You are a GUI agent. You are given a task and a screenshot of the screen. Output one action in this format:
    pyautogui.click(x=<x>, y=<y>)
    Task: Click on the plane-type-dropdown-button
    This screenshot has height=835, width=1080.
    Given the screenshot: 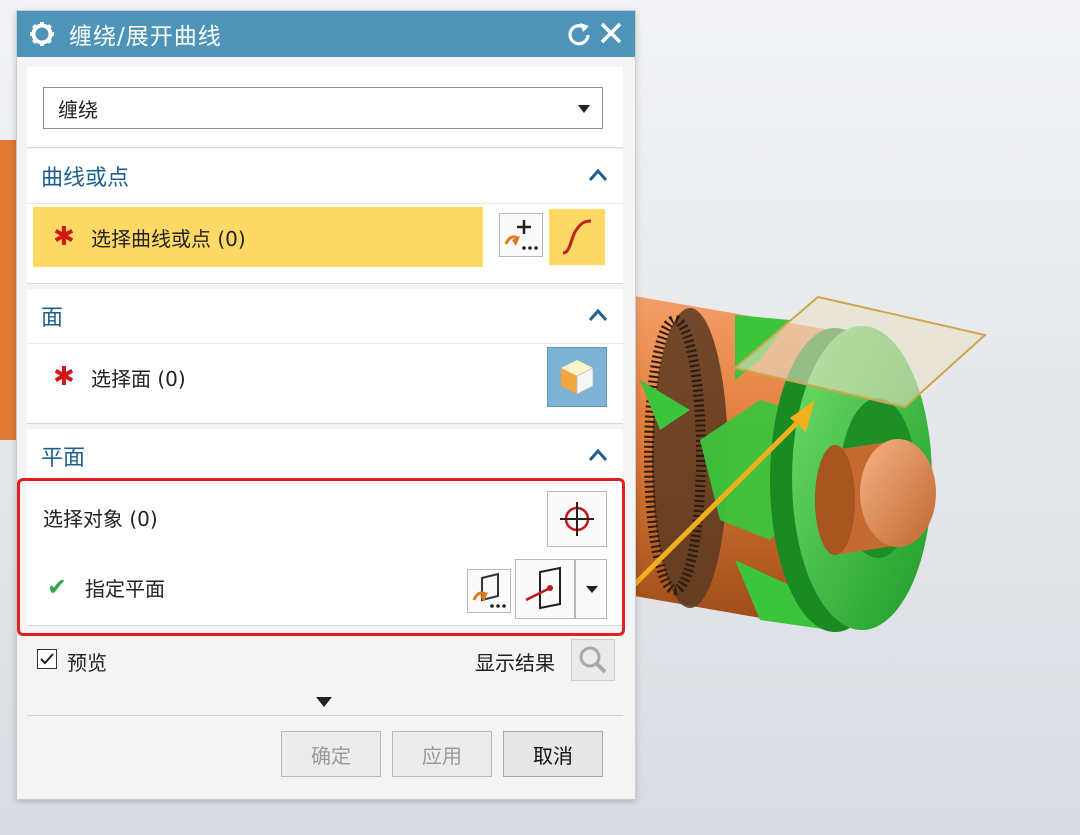 What is the action you would take?
    pyautogui.click(x=591, y=589)
    